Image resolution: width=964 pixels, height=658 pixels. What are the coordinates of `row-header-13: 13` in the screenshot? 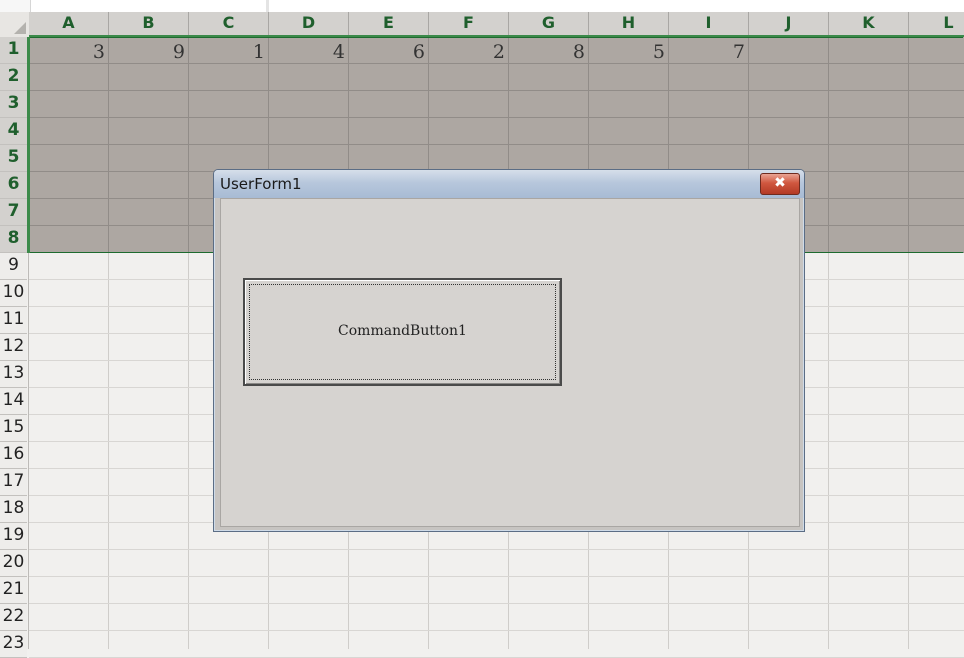 It's located at (13, 374).